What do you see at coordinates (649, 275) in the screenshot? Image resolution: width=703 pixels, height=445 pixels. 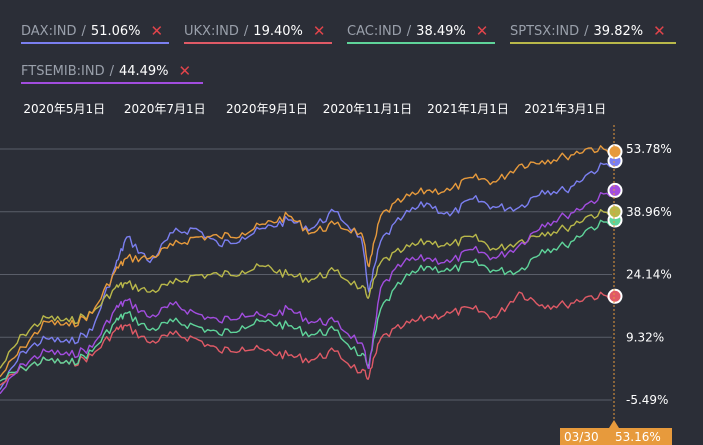 I see `y-tick-label: 24.14%` at bounding box center [649, 275].